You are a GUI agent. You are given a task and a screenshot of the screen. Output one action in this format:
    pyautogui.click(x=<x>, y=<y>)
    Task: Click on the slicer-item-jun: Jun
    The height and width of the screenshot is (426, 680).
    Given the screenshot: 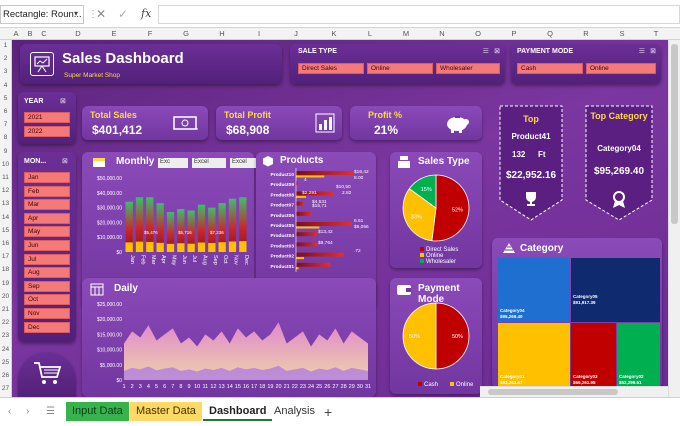 What is the action you would take?
    pyautogui.click(x=47, y=245)
    